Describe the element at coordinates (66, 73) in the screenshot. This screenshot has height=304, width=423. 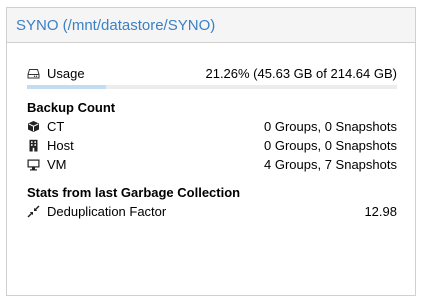
I see `usage-label: Usage` at that location.